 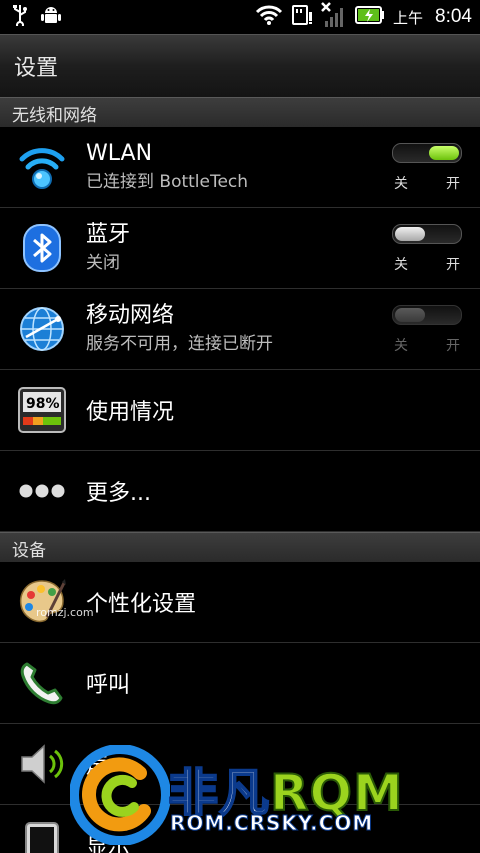 I want to click on settings-row-usage: 98% 使用情况, so click(x=240, y=410).